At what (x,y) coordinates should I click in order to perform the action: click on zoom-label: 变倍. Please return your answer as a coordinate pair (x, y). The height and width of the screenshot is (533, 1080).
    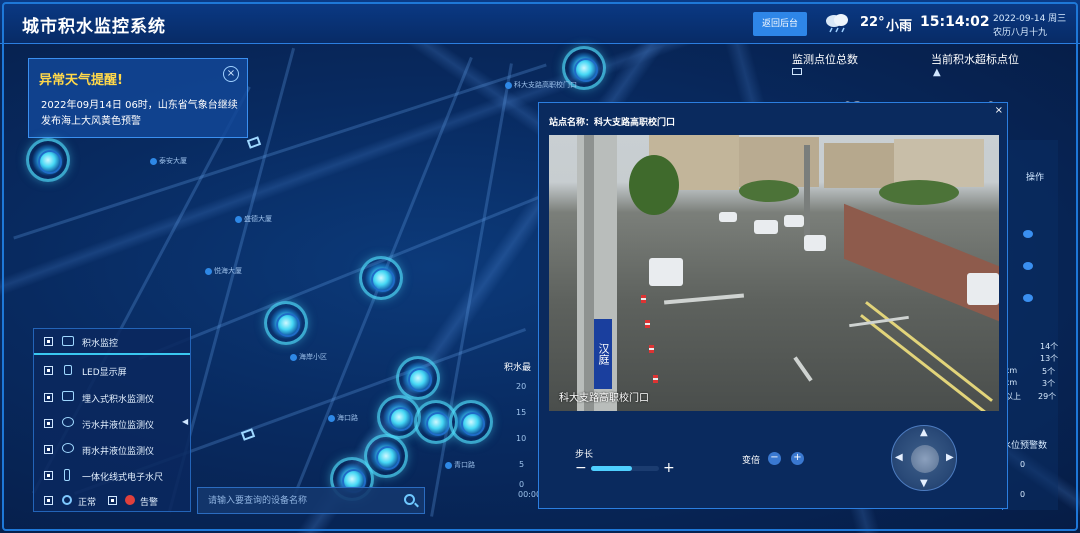
    Looking at the image, I should click on (751, 461).